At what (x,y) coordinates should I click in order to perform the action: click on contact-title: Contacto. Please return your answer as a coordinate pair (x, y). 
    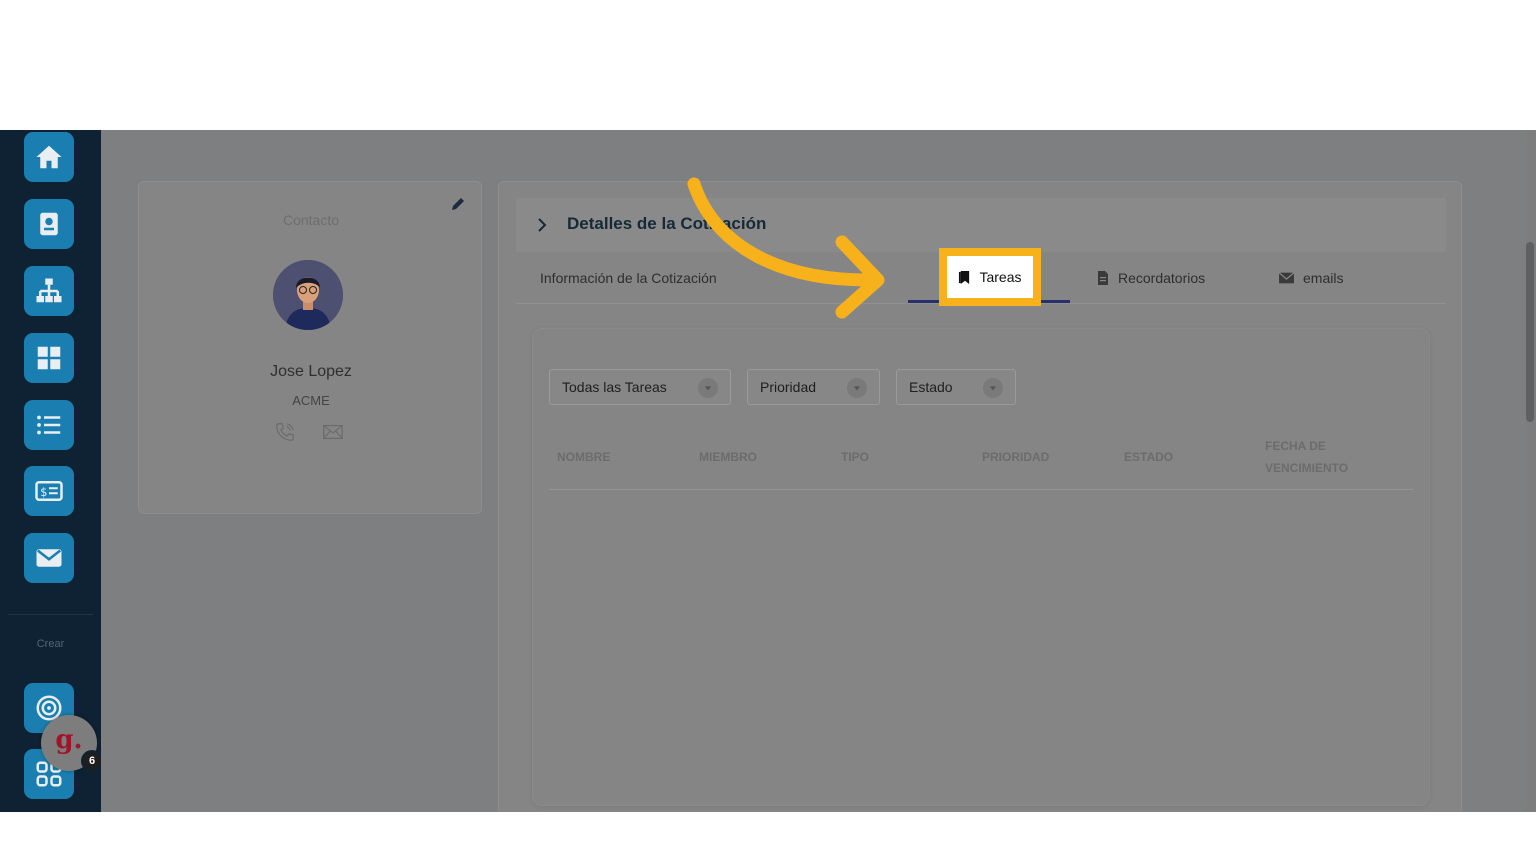
    Looking at the image, I should click on (311, 220).